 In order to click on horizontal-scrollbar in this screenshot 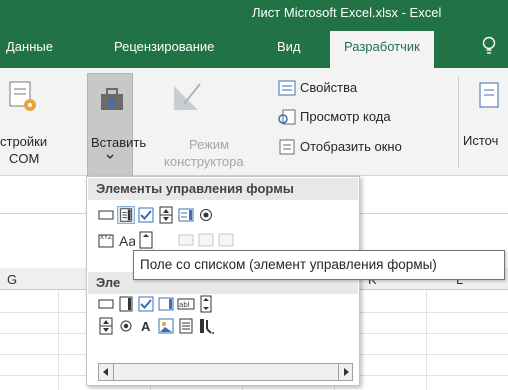, I will do `click(225, 372)`.